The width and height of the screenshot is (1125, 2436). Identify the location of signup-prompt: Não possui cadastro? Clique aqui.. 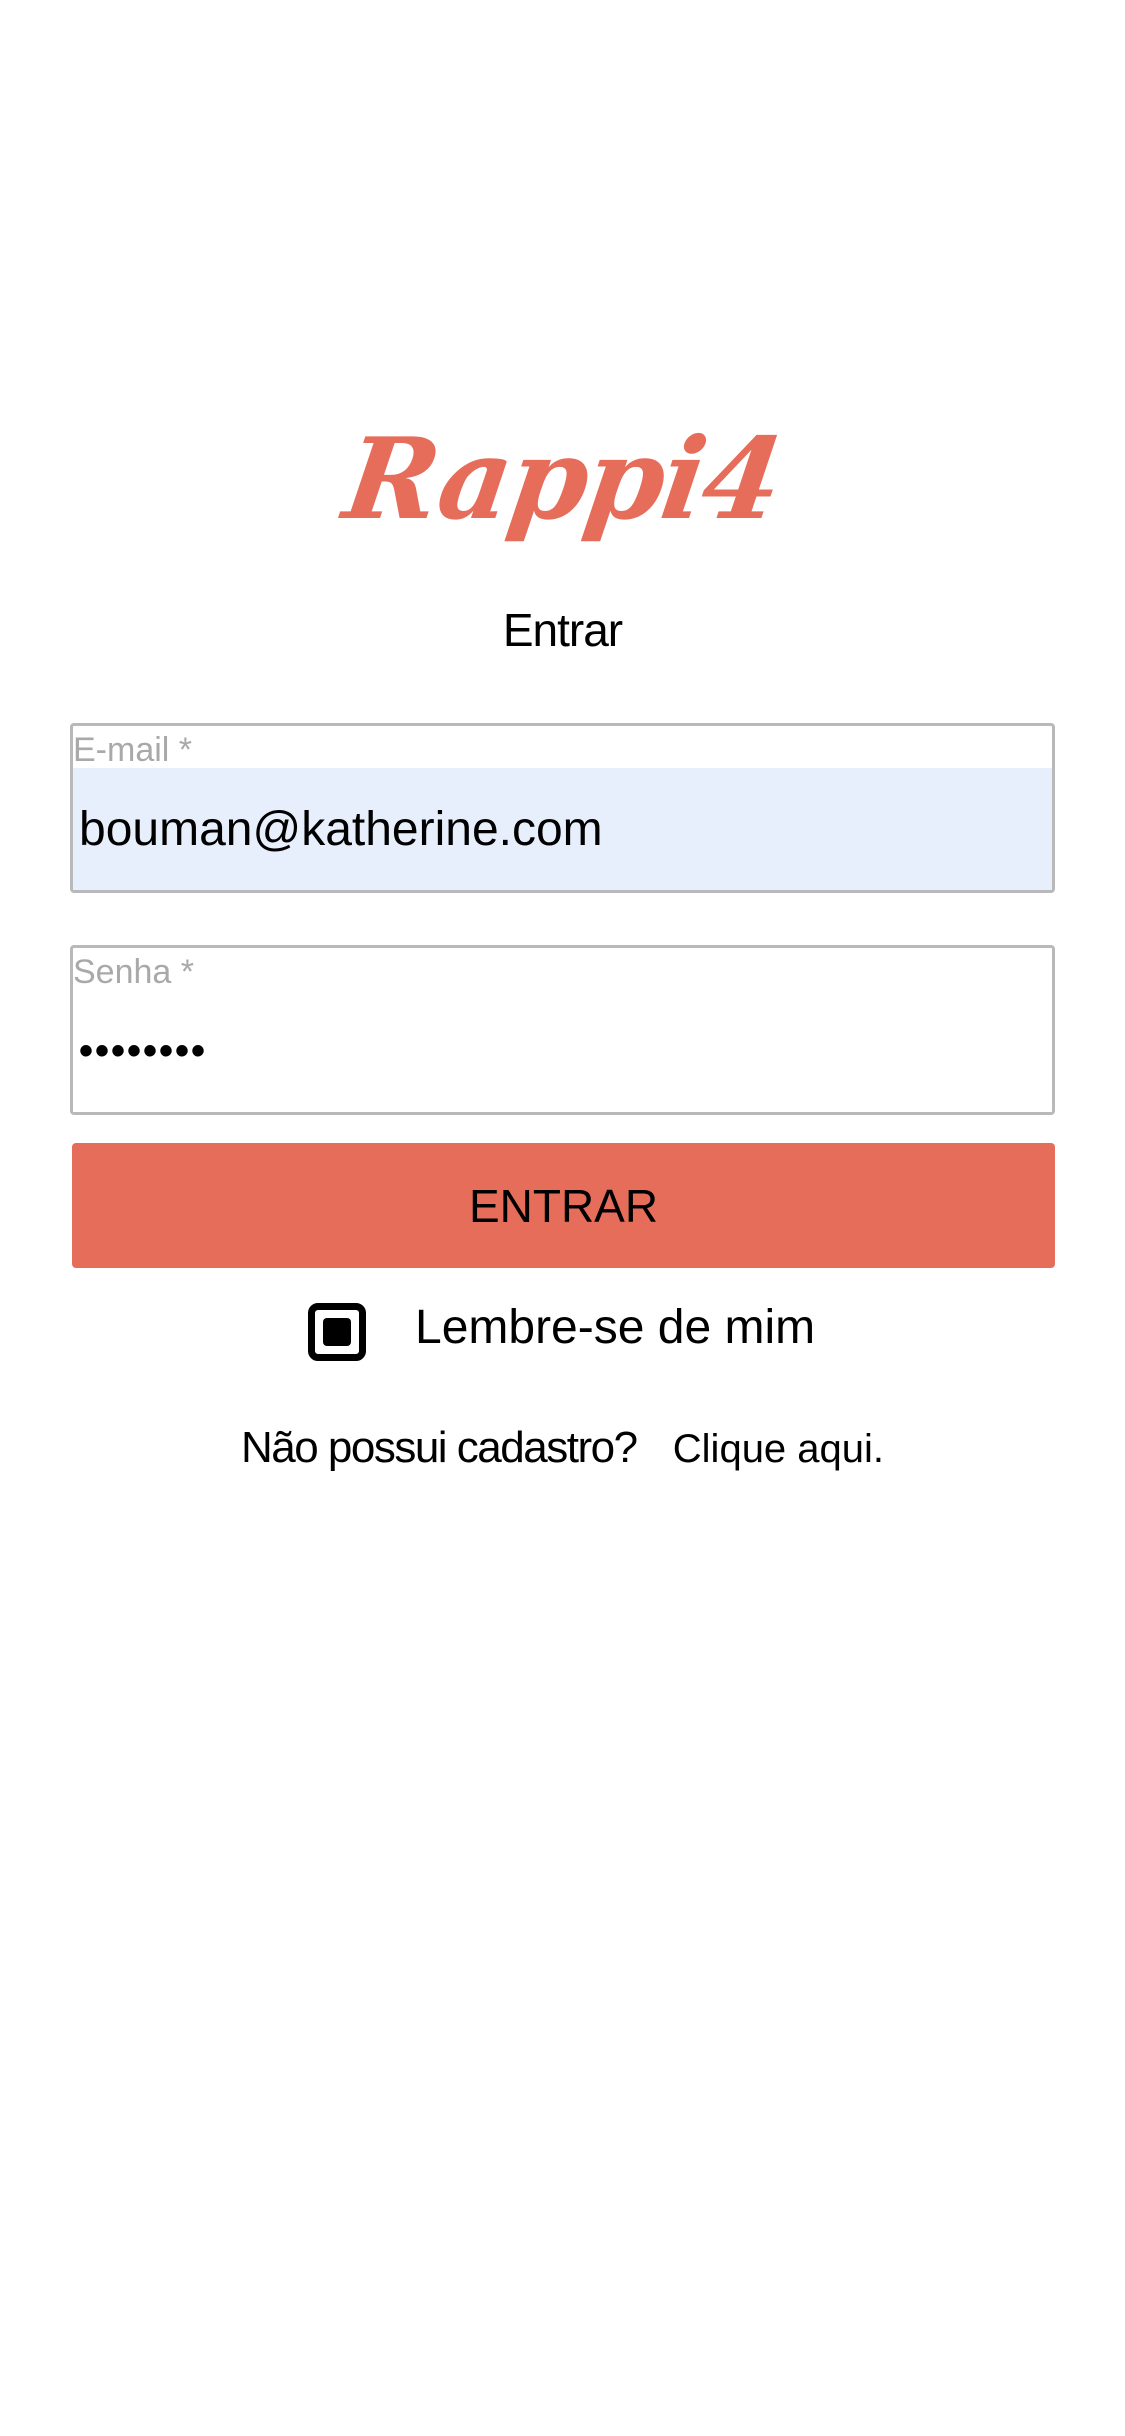
(562, 1453).